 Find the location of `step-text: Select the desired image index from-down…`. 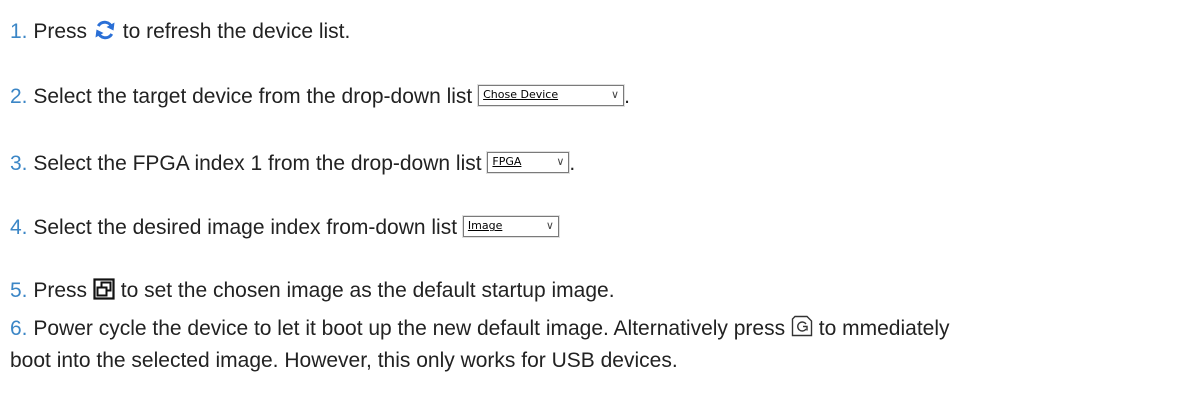

step-text: Select the desired image index from-down… is located at coordinates (245, 227).